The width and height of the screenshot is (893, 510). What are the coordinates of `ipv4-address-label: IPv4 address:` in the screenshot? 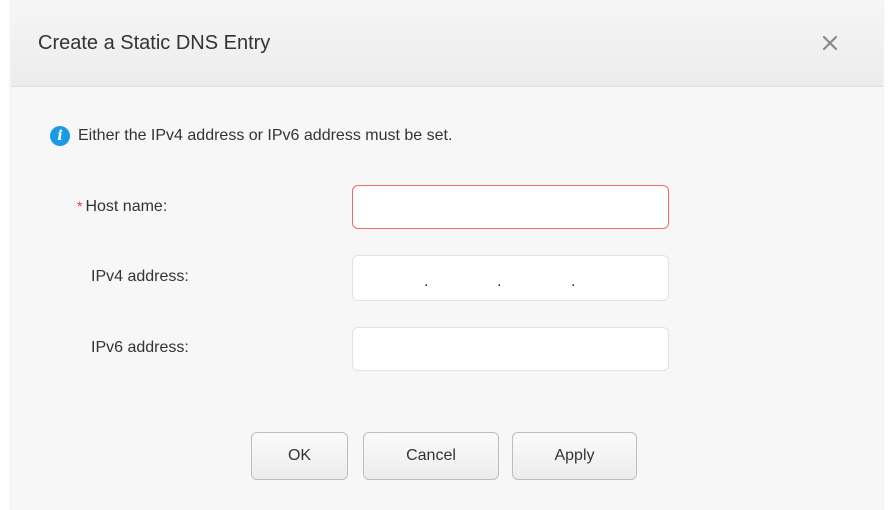 It's located at (140, 276).